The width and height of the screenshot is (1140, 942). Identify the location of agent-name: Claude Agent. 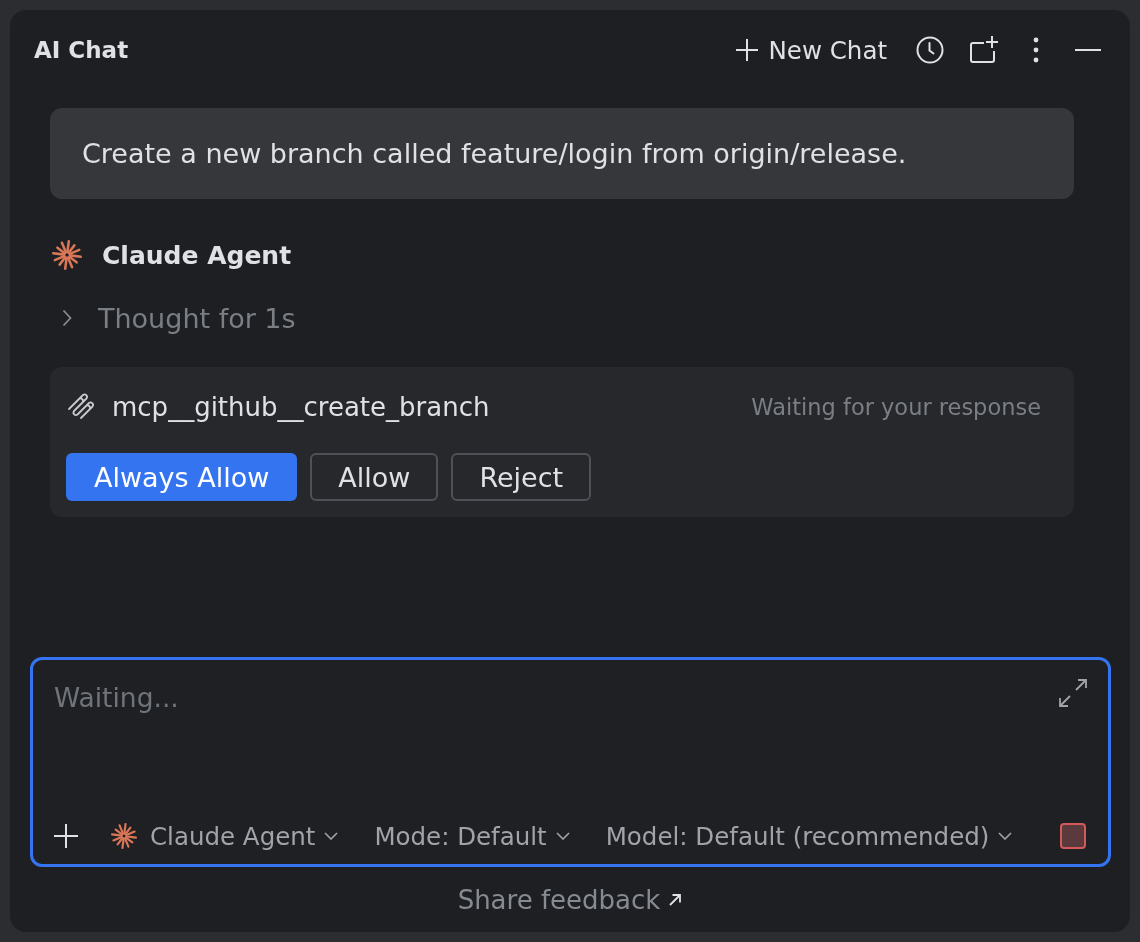
(197, 255).